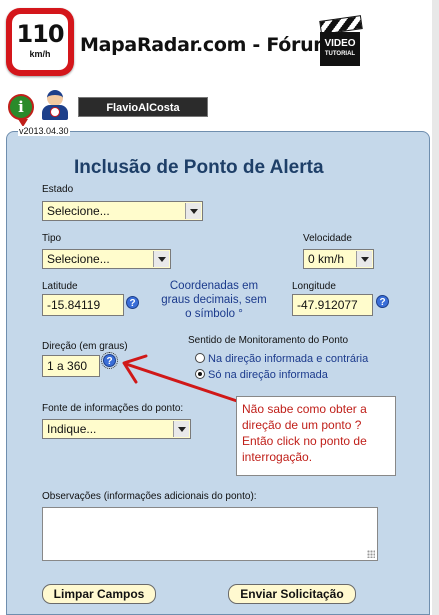 The image size is (439, 615). I want to click on longitude-input: -47.912077, so click(332, 305).